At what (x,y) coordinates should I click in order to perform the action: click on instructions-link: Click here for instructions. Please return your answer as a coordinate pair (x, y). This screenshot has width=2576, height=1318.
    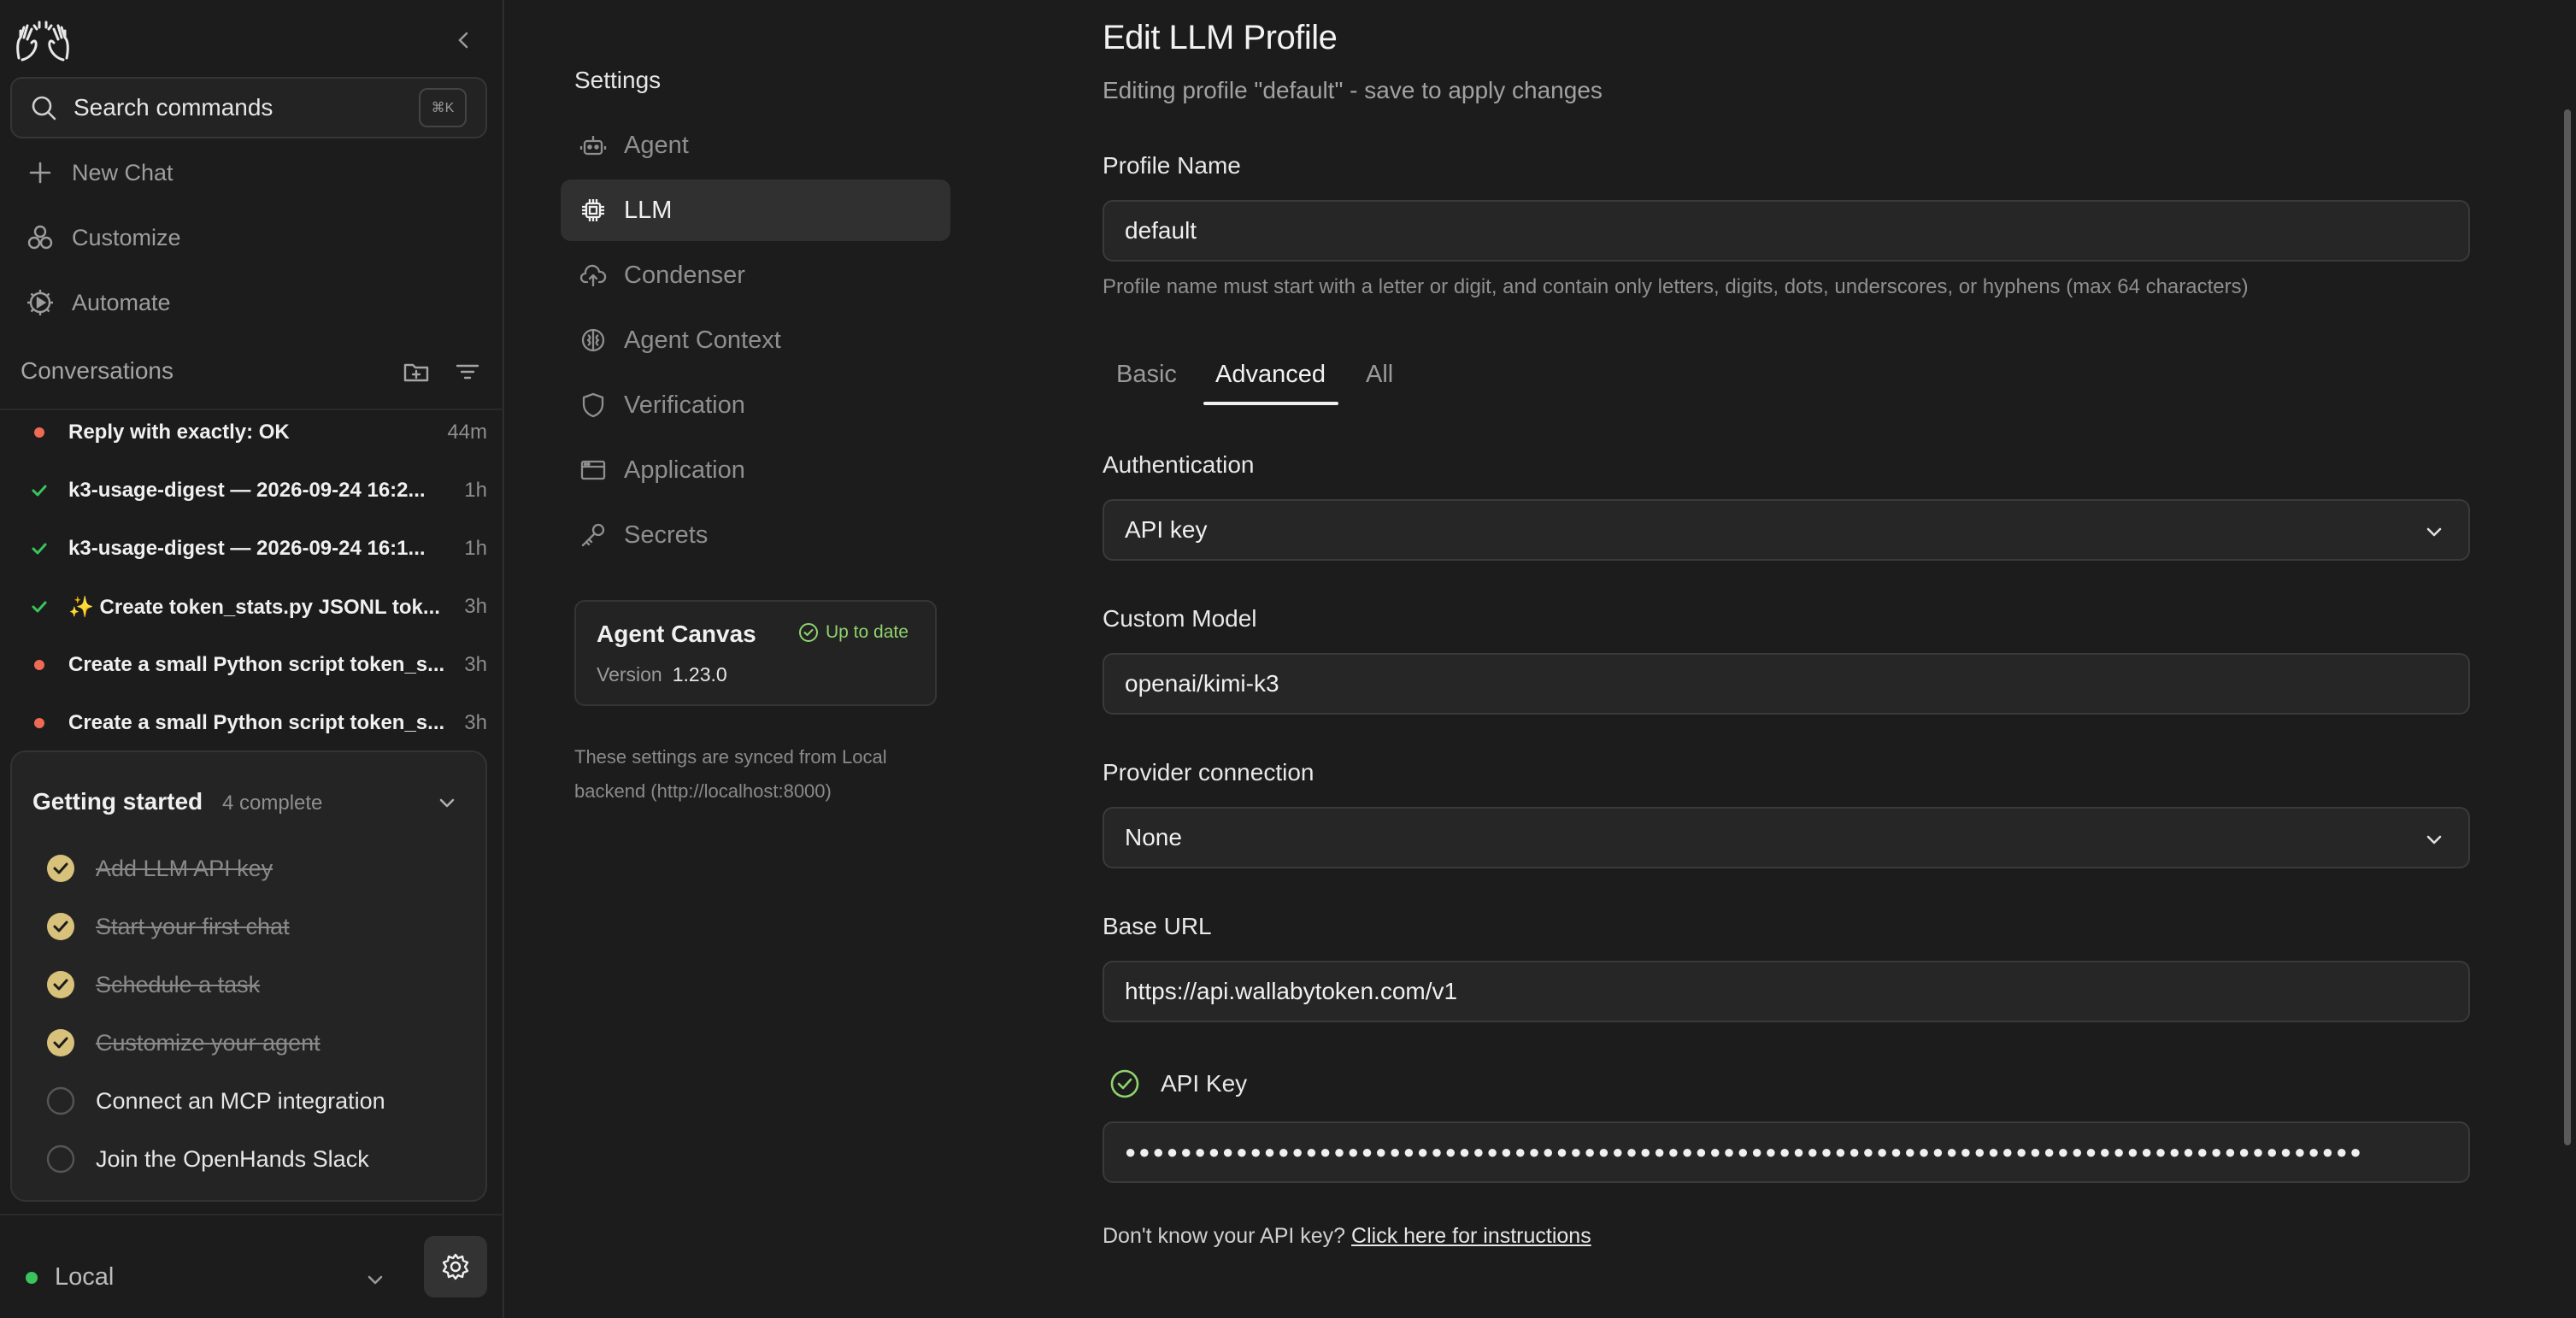
    Looking at the image, I should click on (1471, 1236).